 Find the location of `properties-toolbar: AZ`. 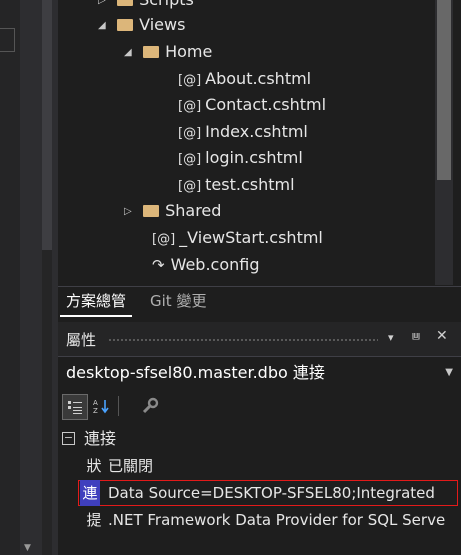

properties-toolbar: AZ is located at coordinates (259, 406).